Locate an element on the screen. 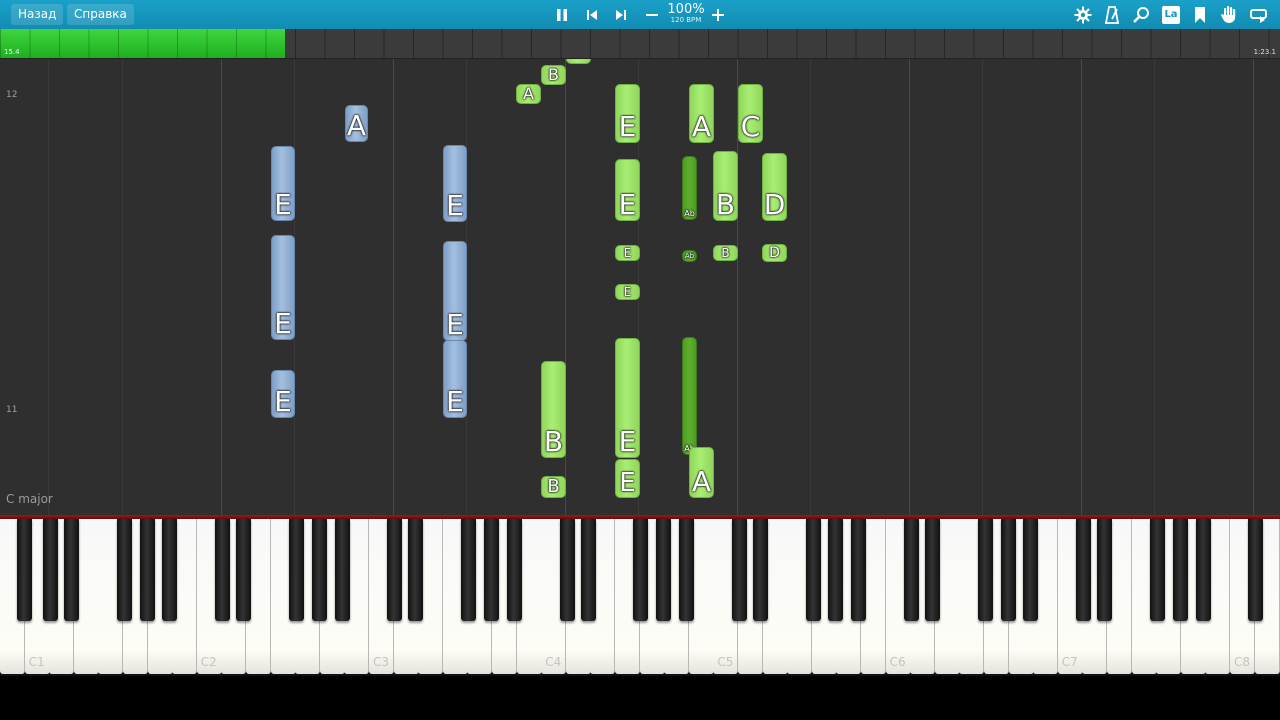 This screenshot has width=1280, height=720. octave-label: C3 is located at coordinates (381, 662).